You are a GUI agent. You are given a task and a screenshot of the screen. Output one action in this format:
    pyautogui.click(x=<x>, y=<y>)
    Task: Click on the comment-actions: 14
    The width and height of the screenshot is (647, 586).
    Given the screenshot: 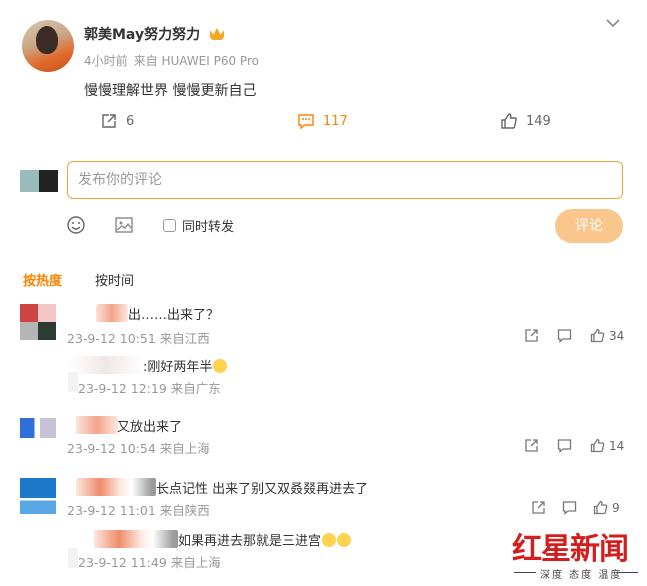 What is the action you would take?
    pyautogui.click(x=574, y=445)
    